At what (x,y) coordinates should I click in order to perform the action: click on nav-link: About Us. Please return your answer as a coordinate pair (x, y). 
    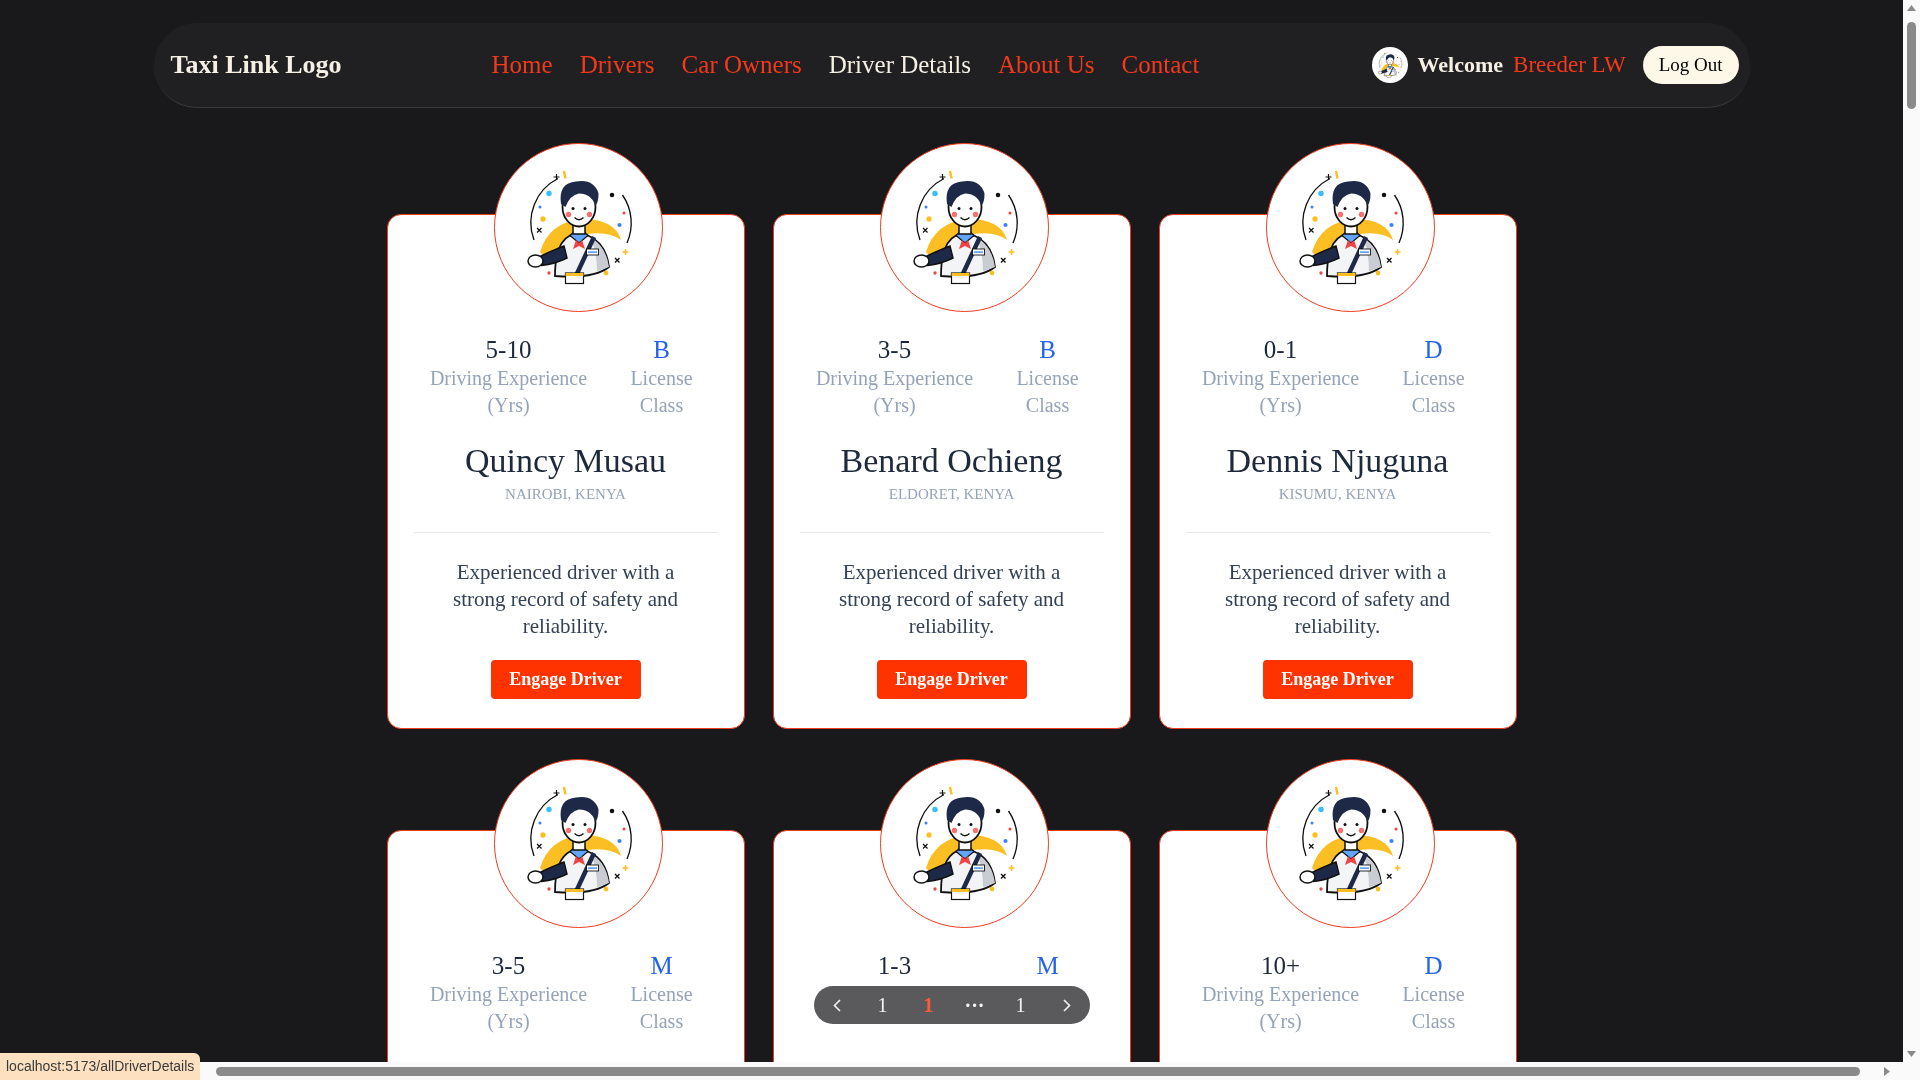
    Looking at the image, I should click on (1046, 65).